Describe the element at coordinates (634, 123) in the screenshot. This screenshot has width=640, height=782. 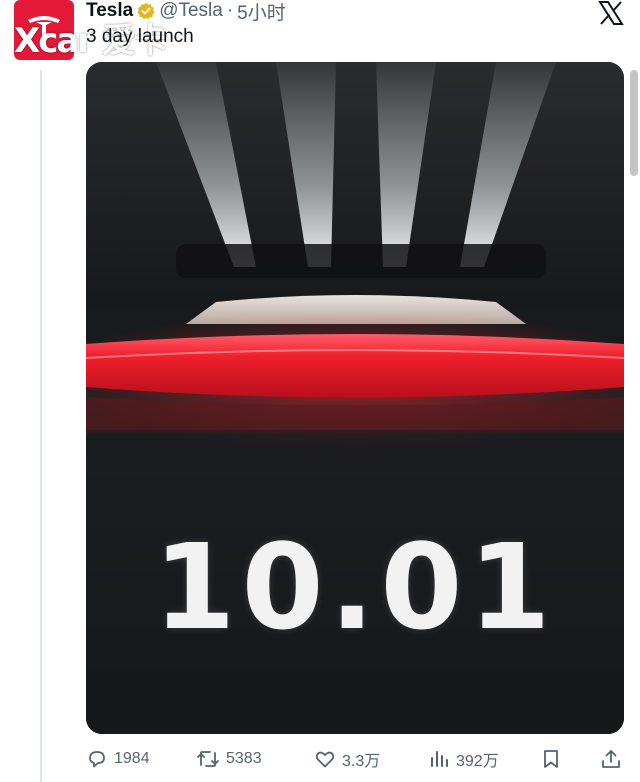
I see `scrollbar-thumb` at that location.